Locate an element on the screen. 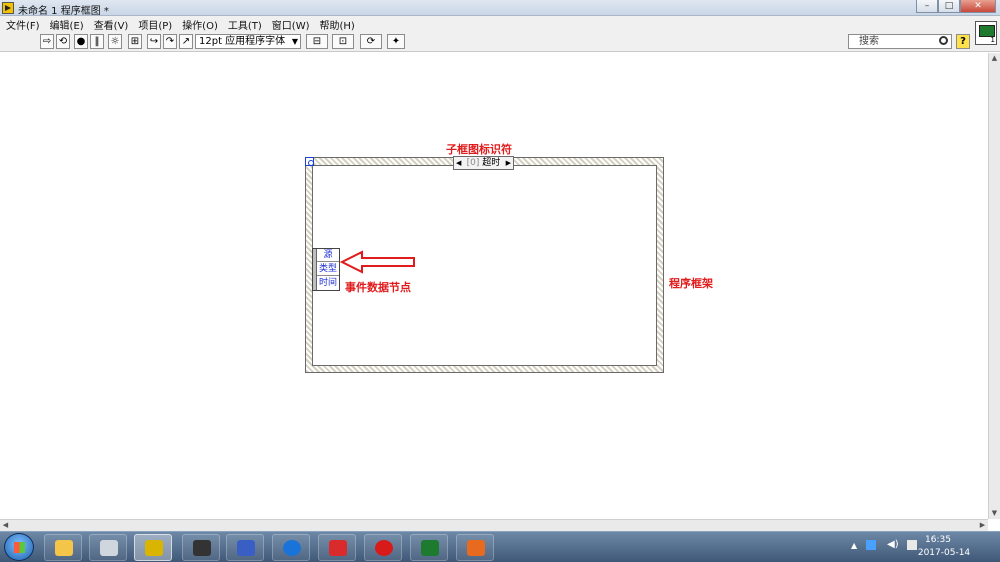 This screenshot has height=562, width=1000. labview-app-icon is located at coordinates (8, 8).